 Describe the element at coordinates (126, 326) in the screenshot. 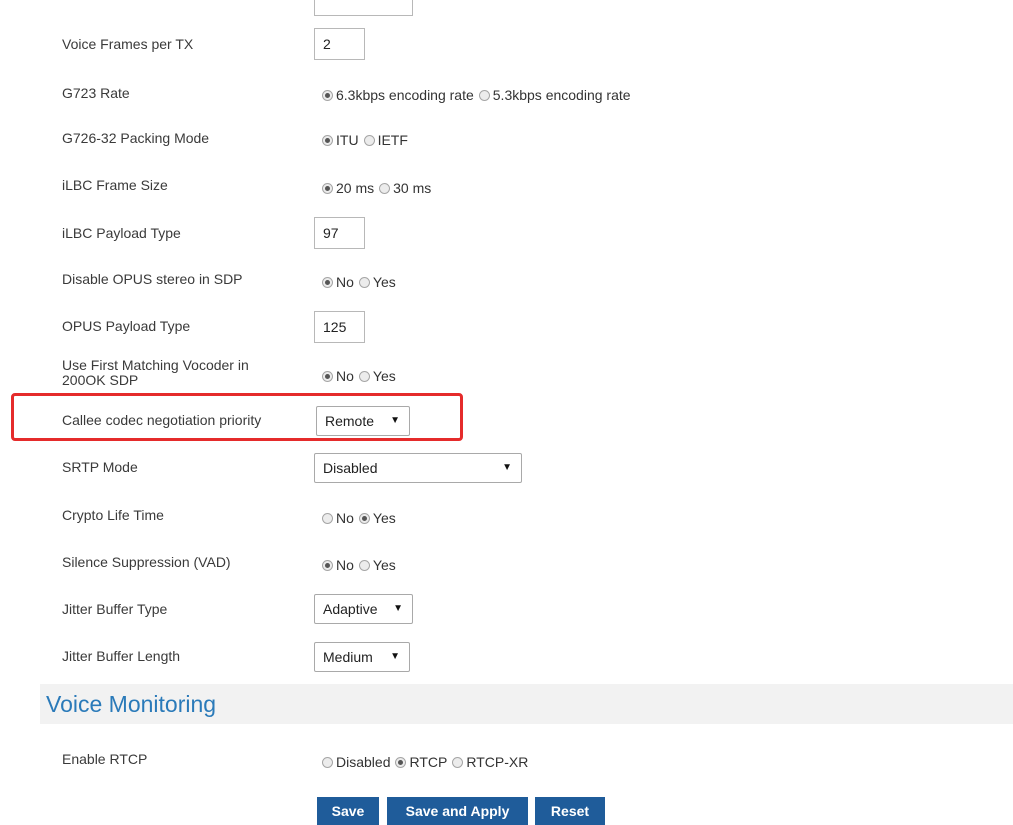

I see `opus-payload-label: OPUS Payload Type` at that location.